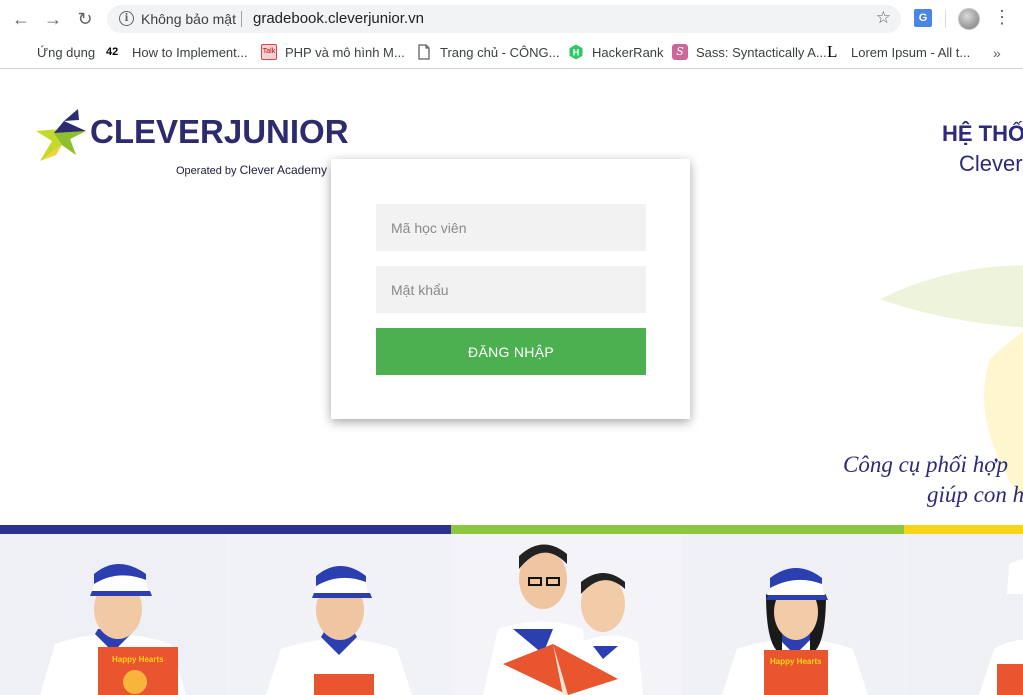 This screenshot has width=1023, height=695. I want to click on back-arrow-icon: ←, so click(21, 19).